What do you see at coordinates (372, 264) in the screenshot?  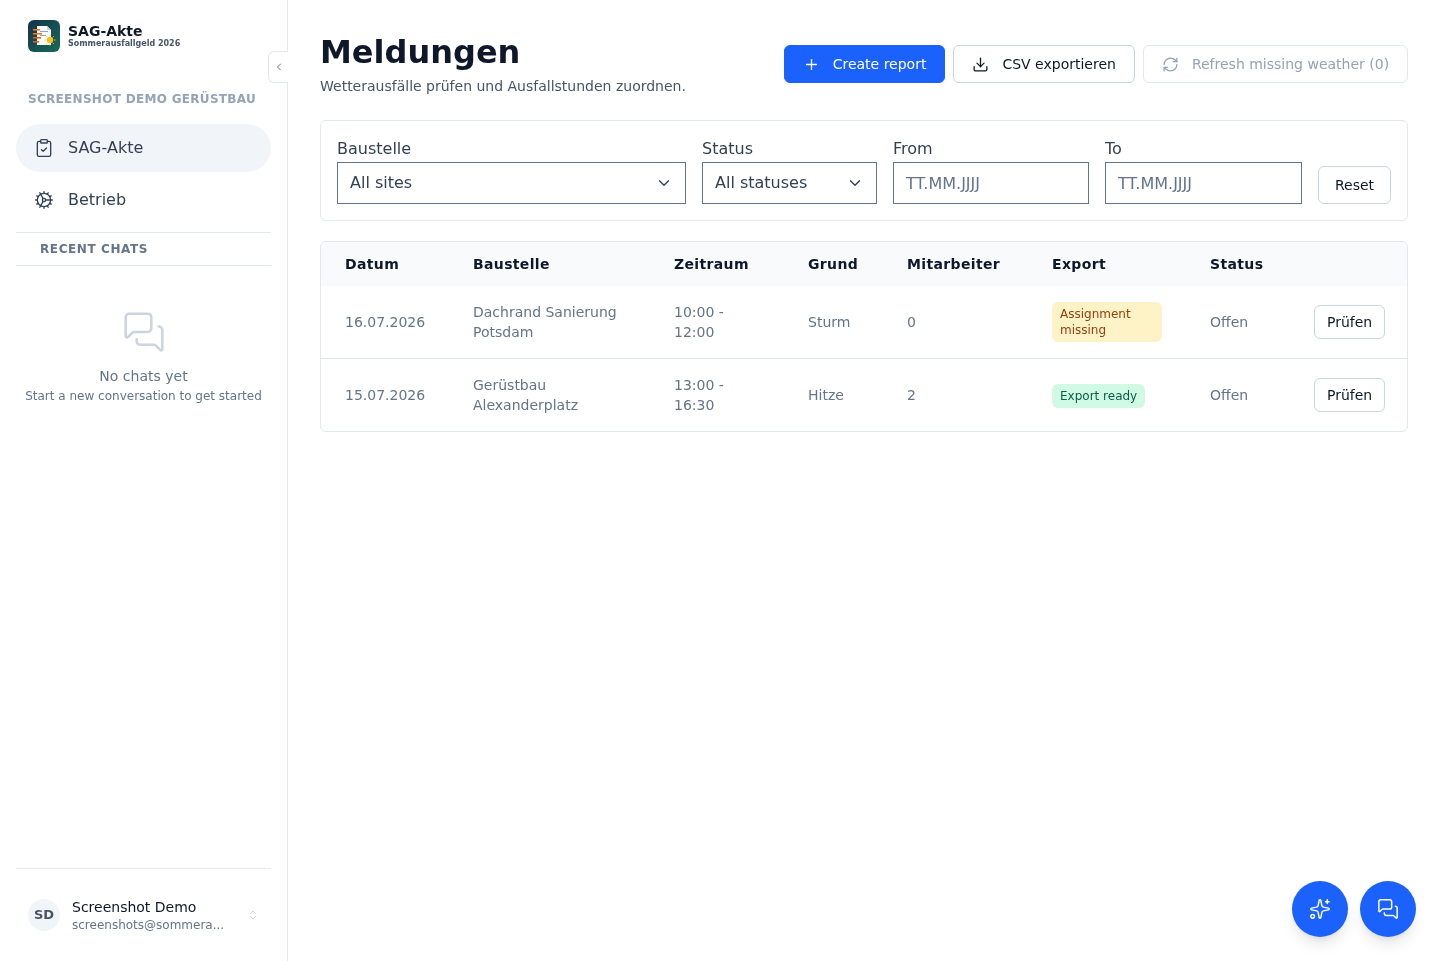 I see `column-header: Datum` at bounding box center [372, 264].